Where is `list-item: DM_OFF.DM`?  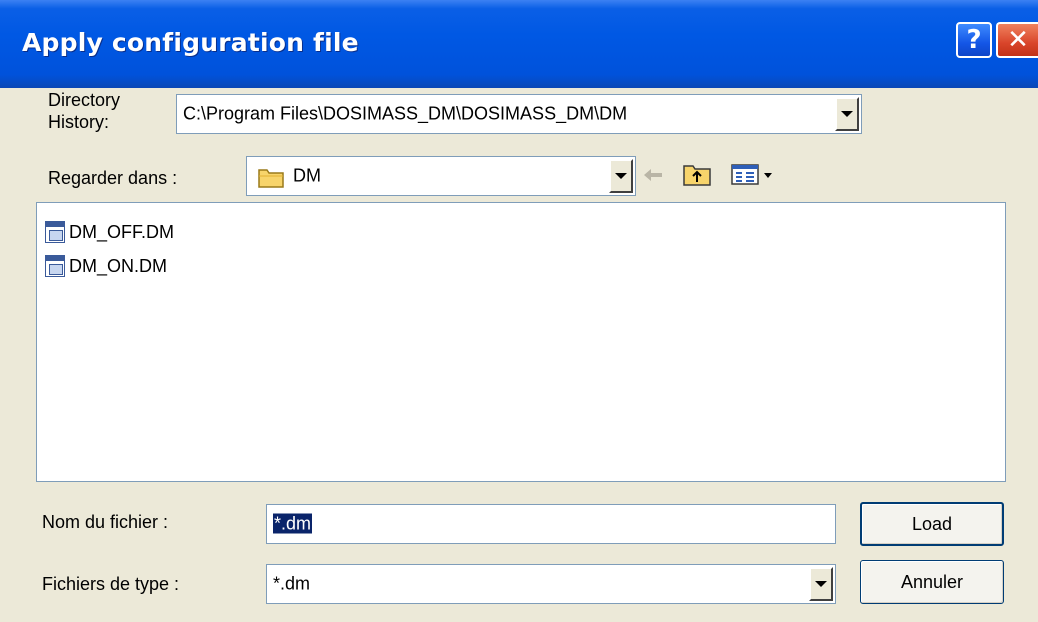
list-item: DM_OFF.DM is located at coordinates (109, 232).